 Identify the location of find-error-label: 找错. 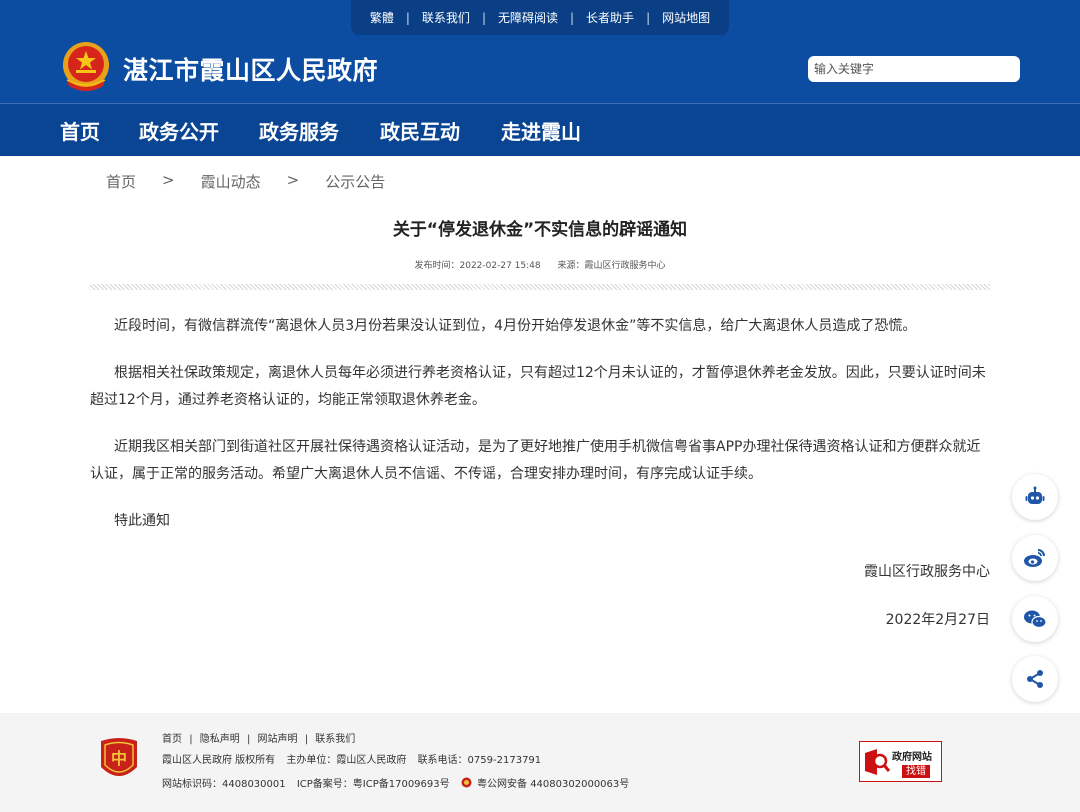
(916, 771).